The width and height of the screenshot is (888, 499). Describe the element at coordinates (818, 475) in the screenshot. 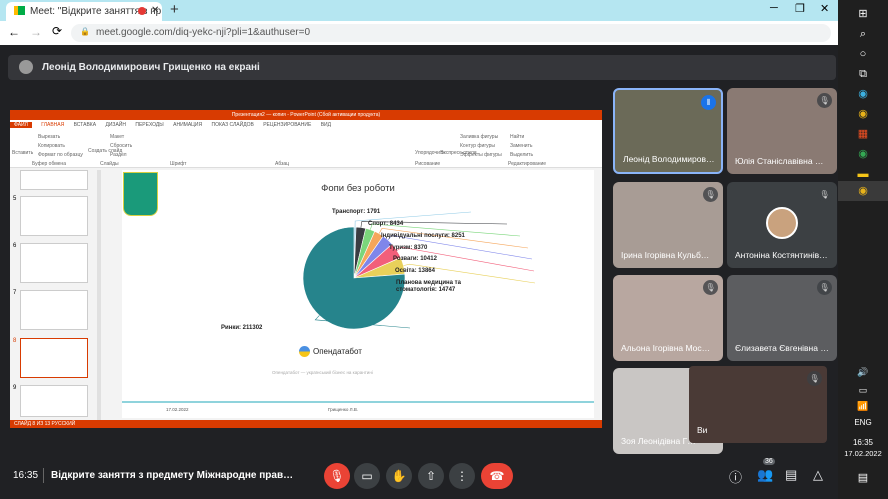

I see `activities-icon: △` at that location.